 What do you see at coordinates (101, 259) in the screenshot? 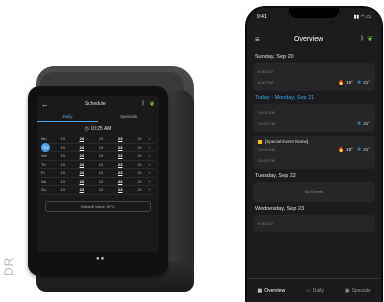
I see `page-dots: ●●` at bounding box center [101, 259].